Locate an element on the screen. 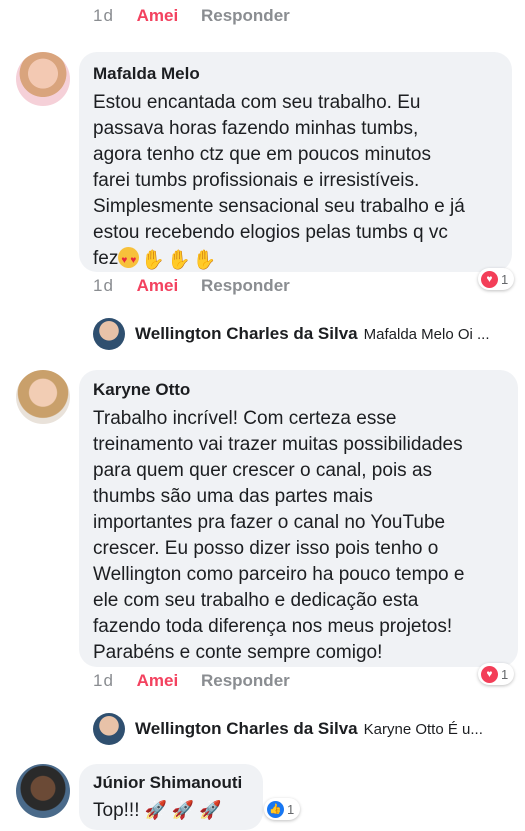  thumbs-up-icon: 👍 is located at coordinates (275, 809).